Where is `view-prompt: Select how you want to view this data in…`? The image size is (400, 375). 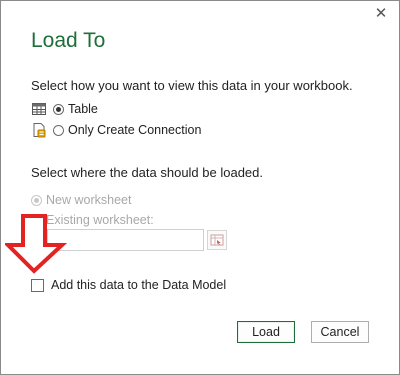 view-prompt: Select how you want to view this data in… is located at coordinates (192, 85).